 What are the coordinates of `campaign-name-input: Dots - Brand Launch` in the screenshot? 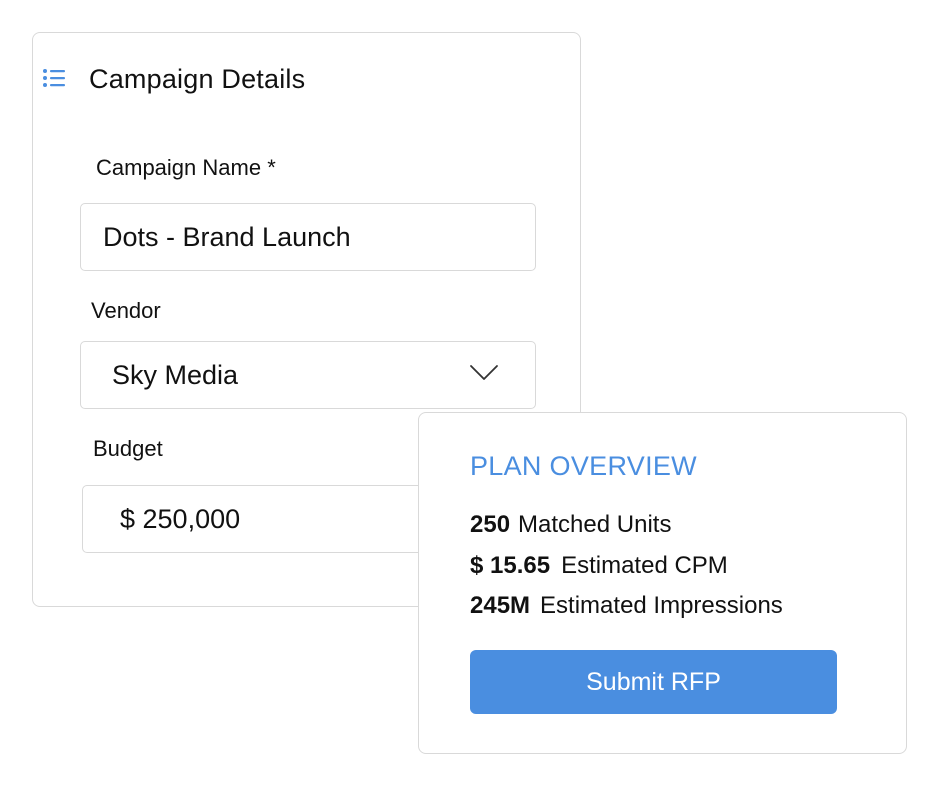 It's located at (308, 237).